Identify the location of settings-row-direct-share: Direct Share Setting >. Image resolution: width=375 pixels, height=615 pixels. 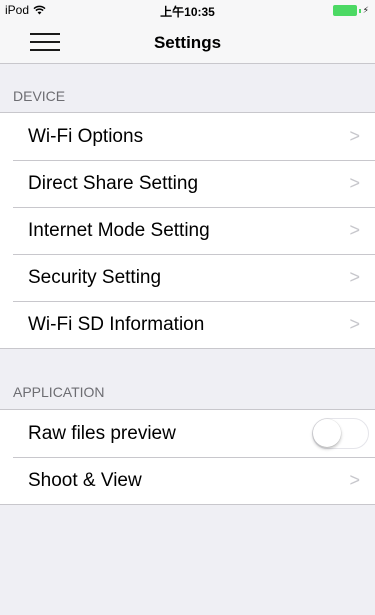
(187, 183).